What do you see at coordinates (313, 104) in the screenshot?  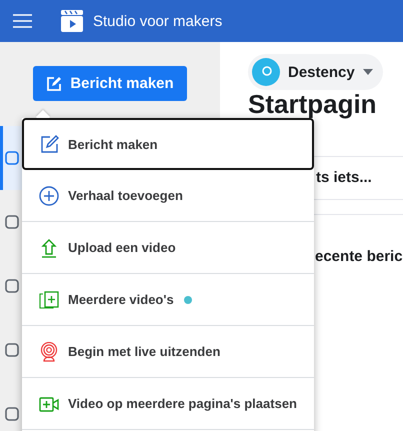 I see `page-heading: Startpagin` at bounding box center [313, 104].